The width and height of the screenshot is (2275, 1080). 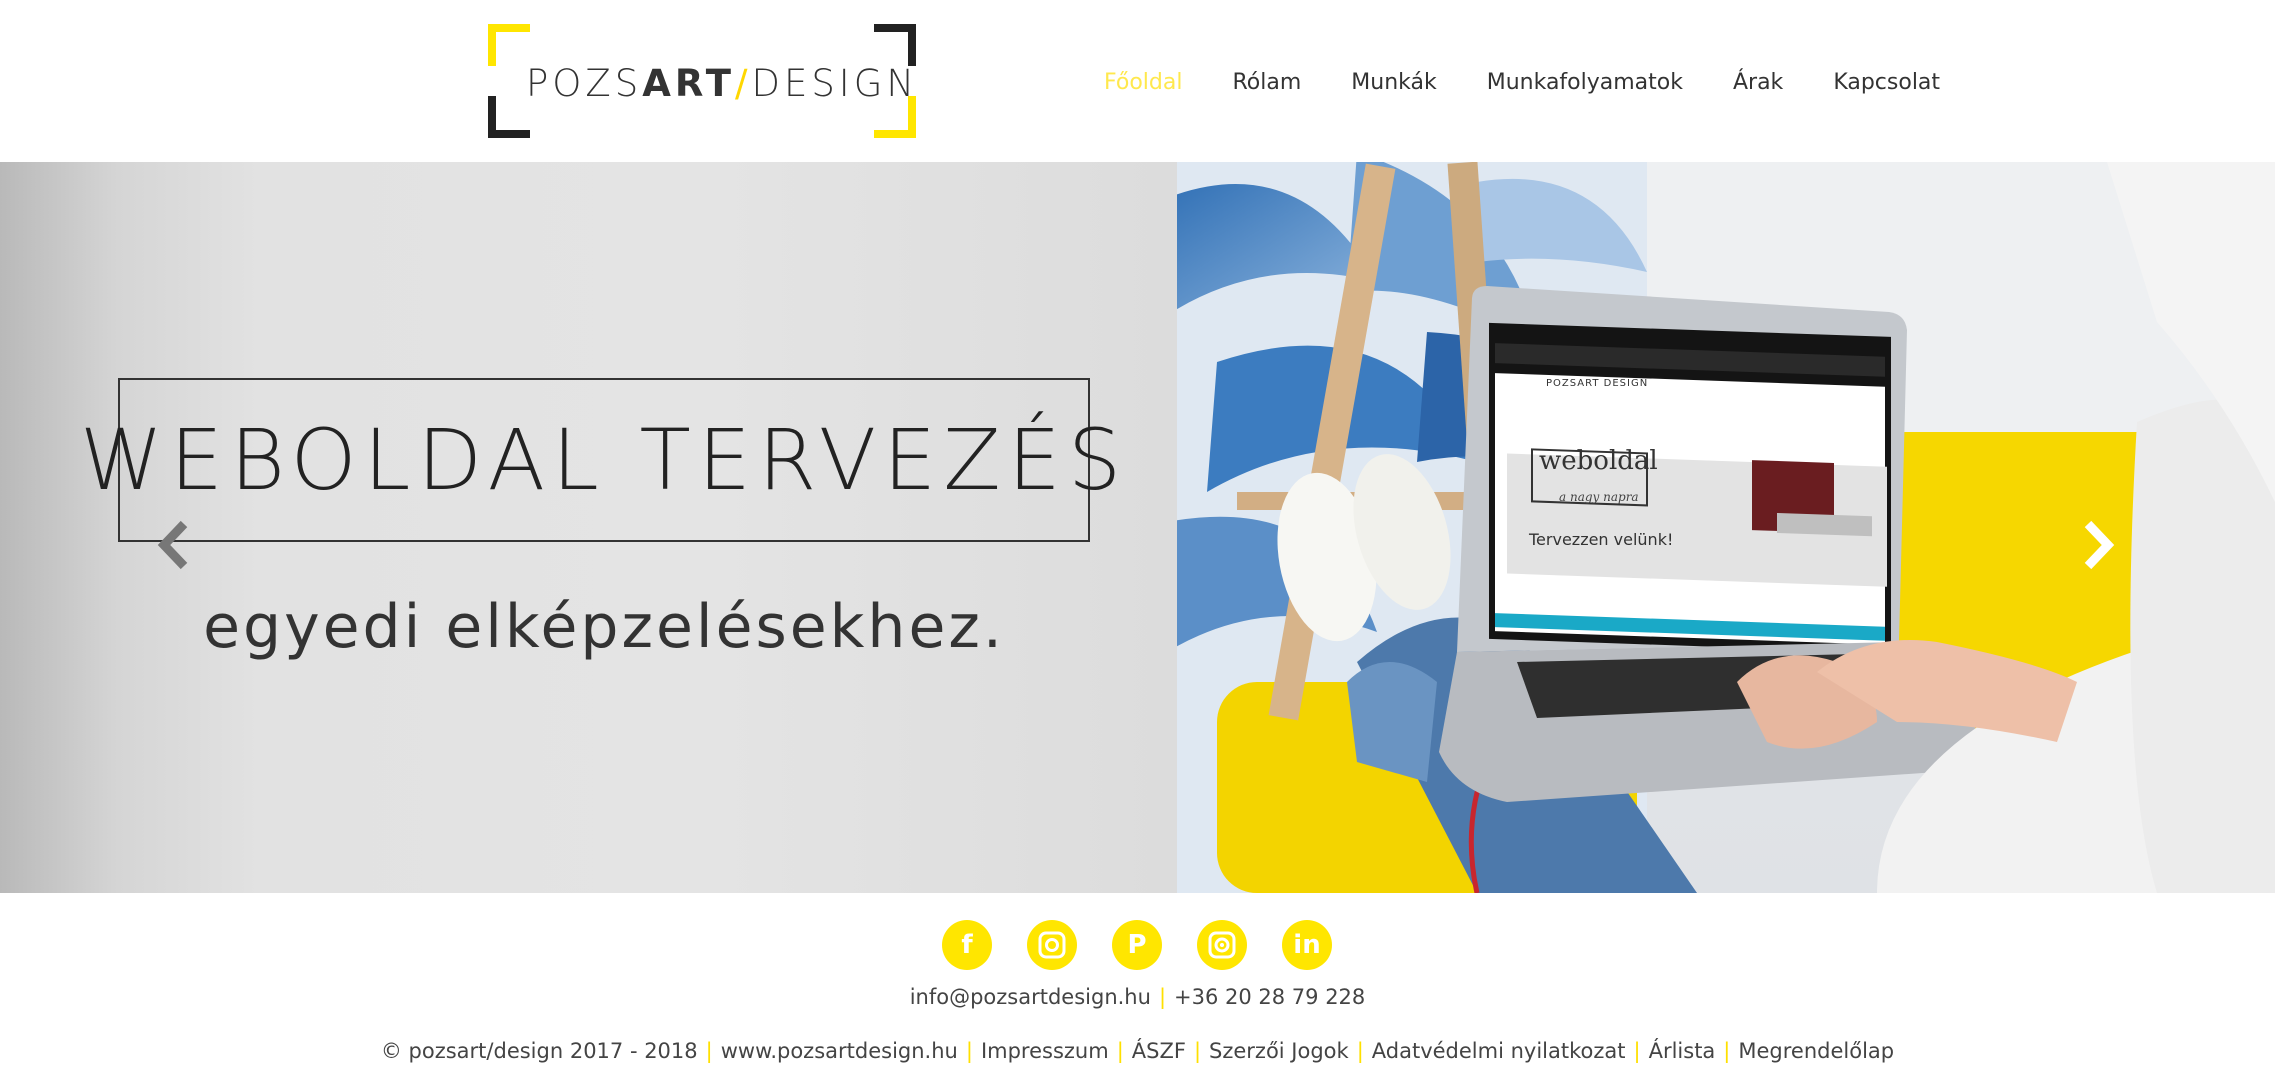 I want to click on footer-link-megrendelolap: Megrendelőlap, so click(x=1816, y=1051).